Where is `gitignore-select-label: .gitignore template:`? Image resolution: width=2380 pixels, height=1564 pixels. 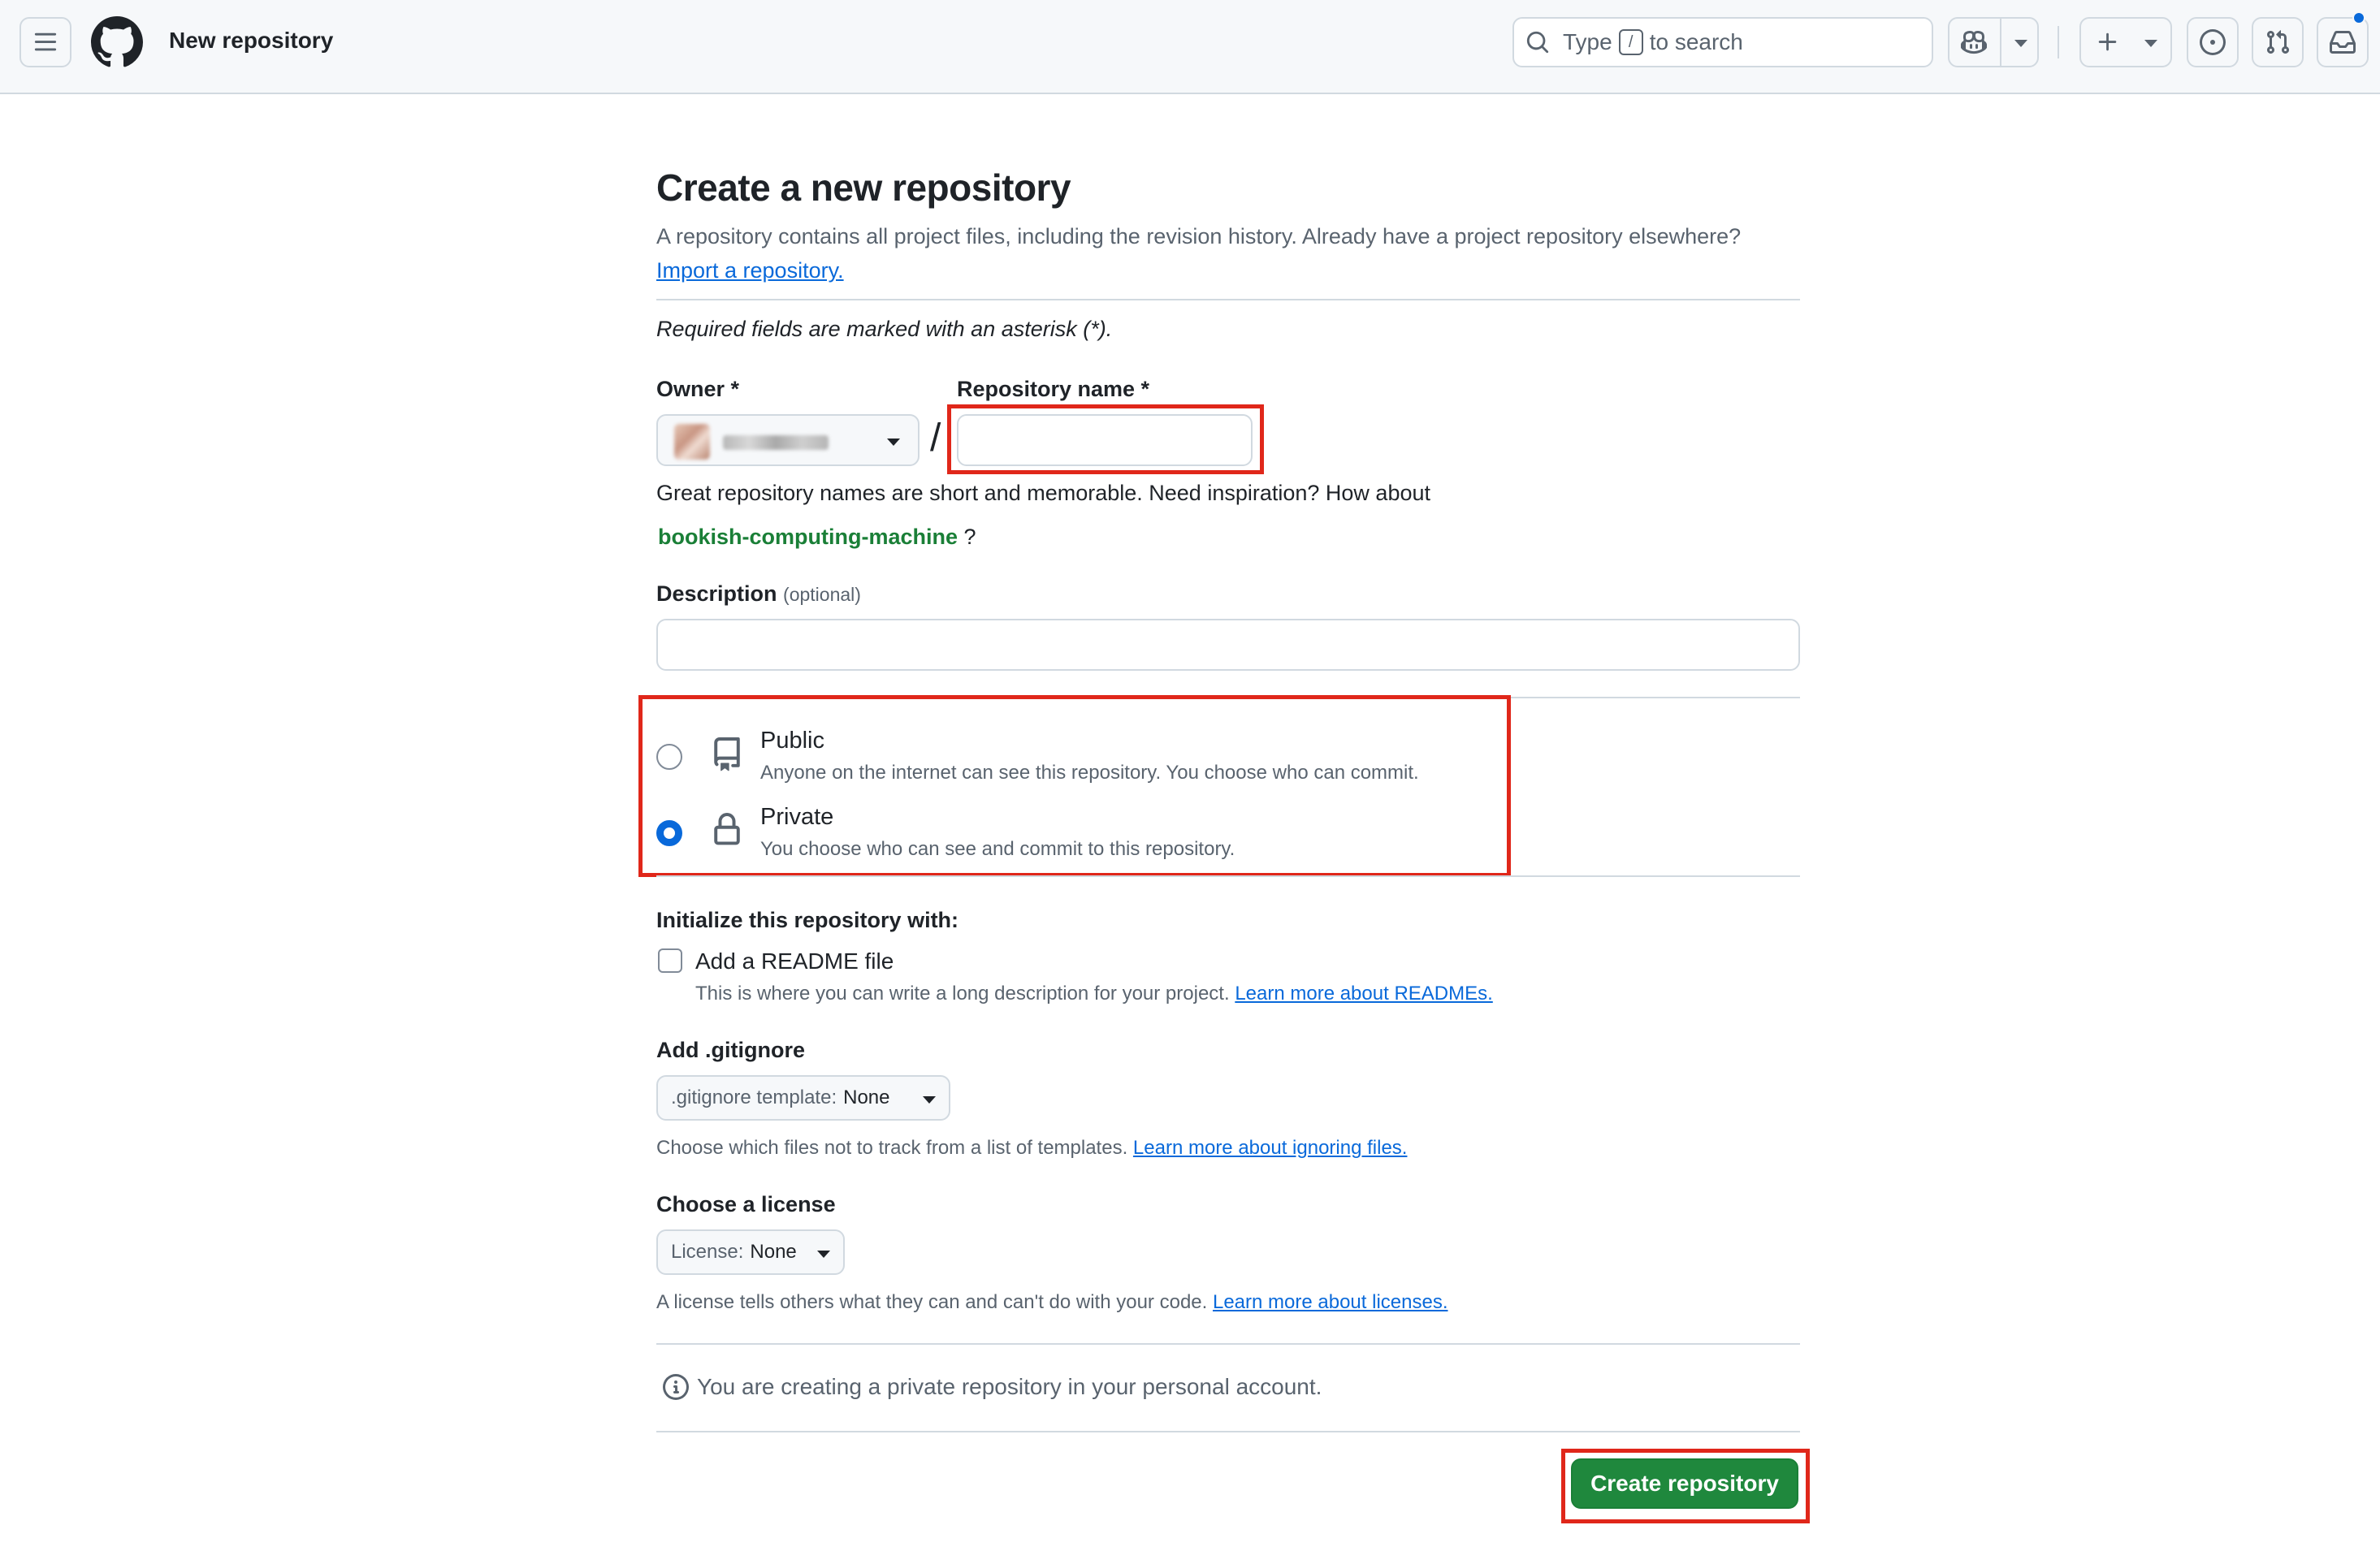
gitignore-select-label: .gitignore template: is located at coordinates (754, 1097).